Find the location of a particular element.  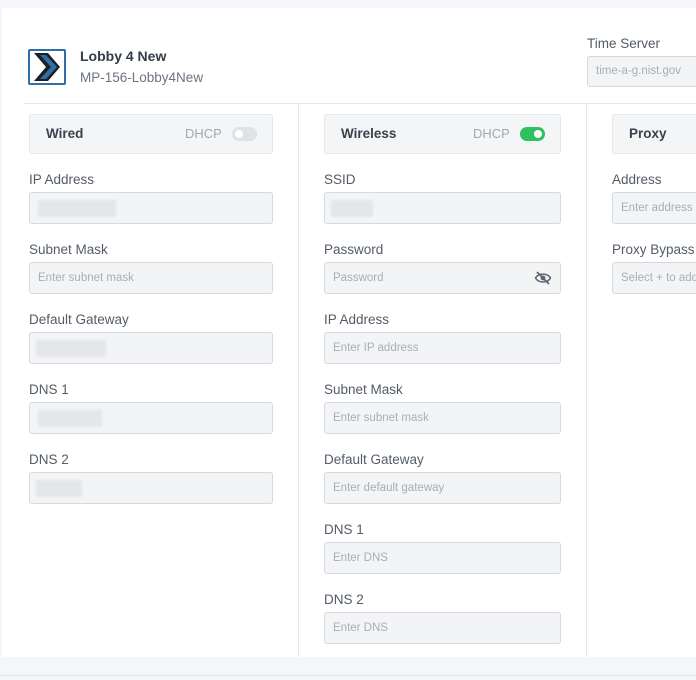

wireless-dns1-label: DNS 1 is located at coordinates (344, 529).